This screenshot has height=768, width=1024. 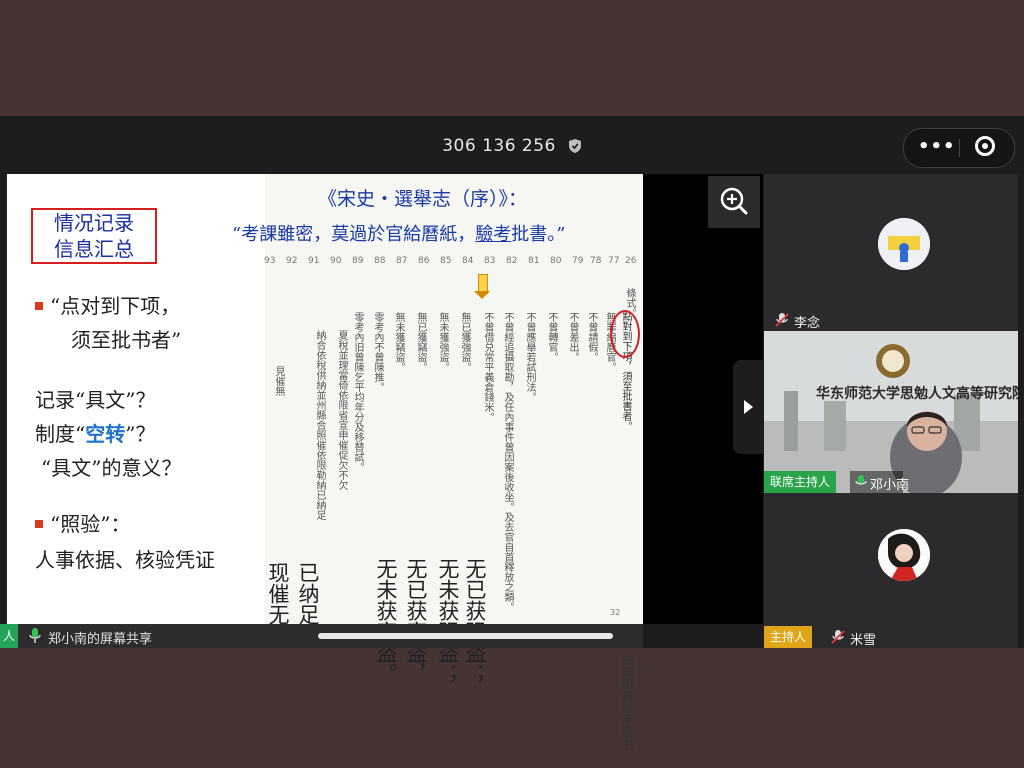 I want to click on col-number: 93, so click(x=270, y=261).